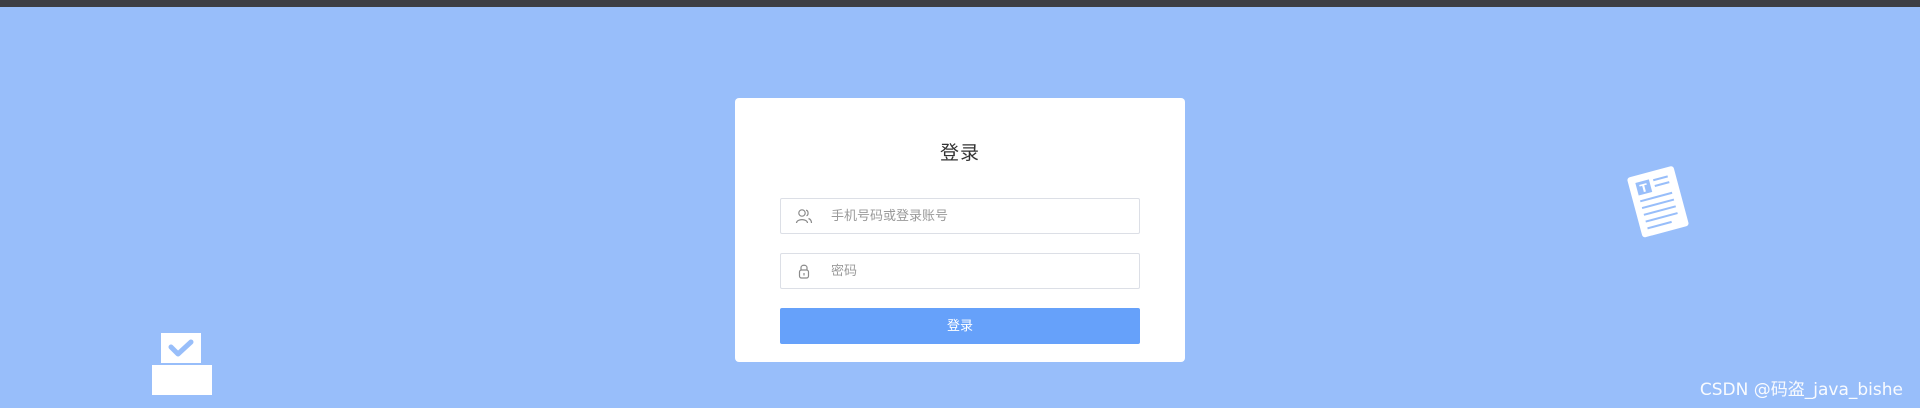  Describe the element at coordinates (1801, 390) in the screenshot. I see `watermark-text: CSDN @码盗_java_bishe` at that location.